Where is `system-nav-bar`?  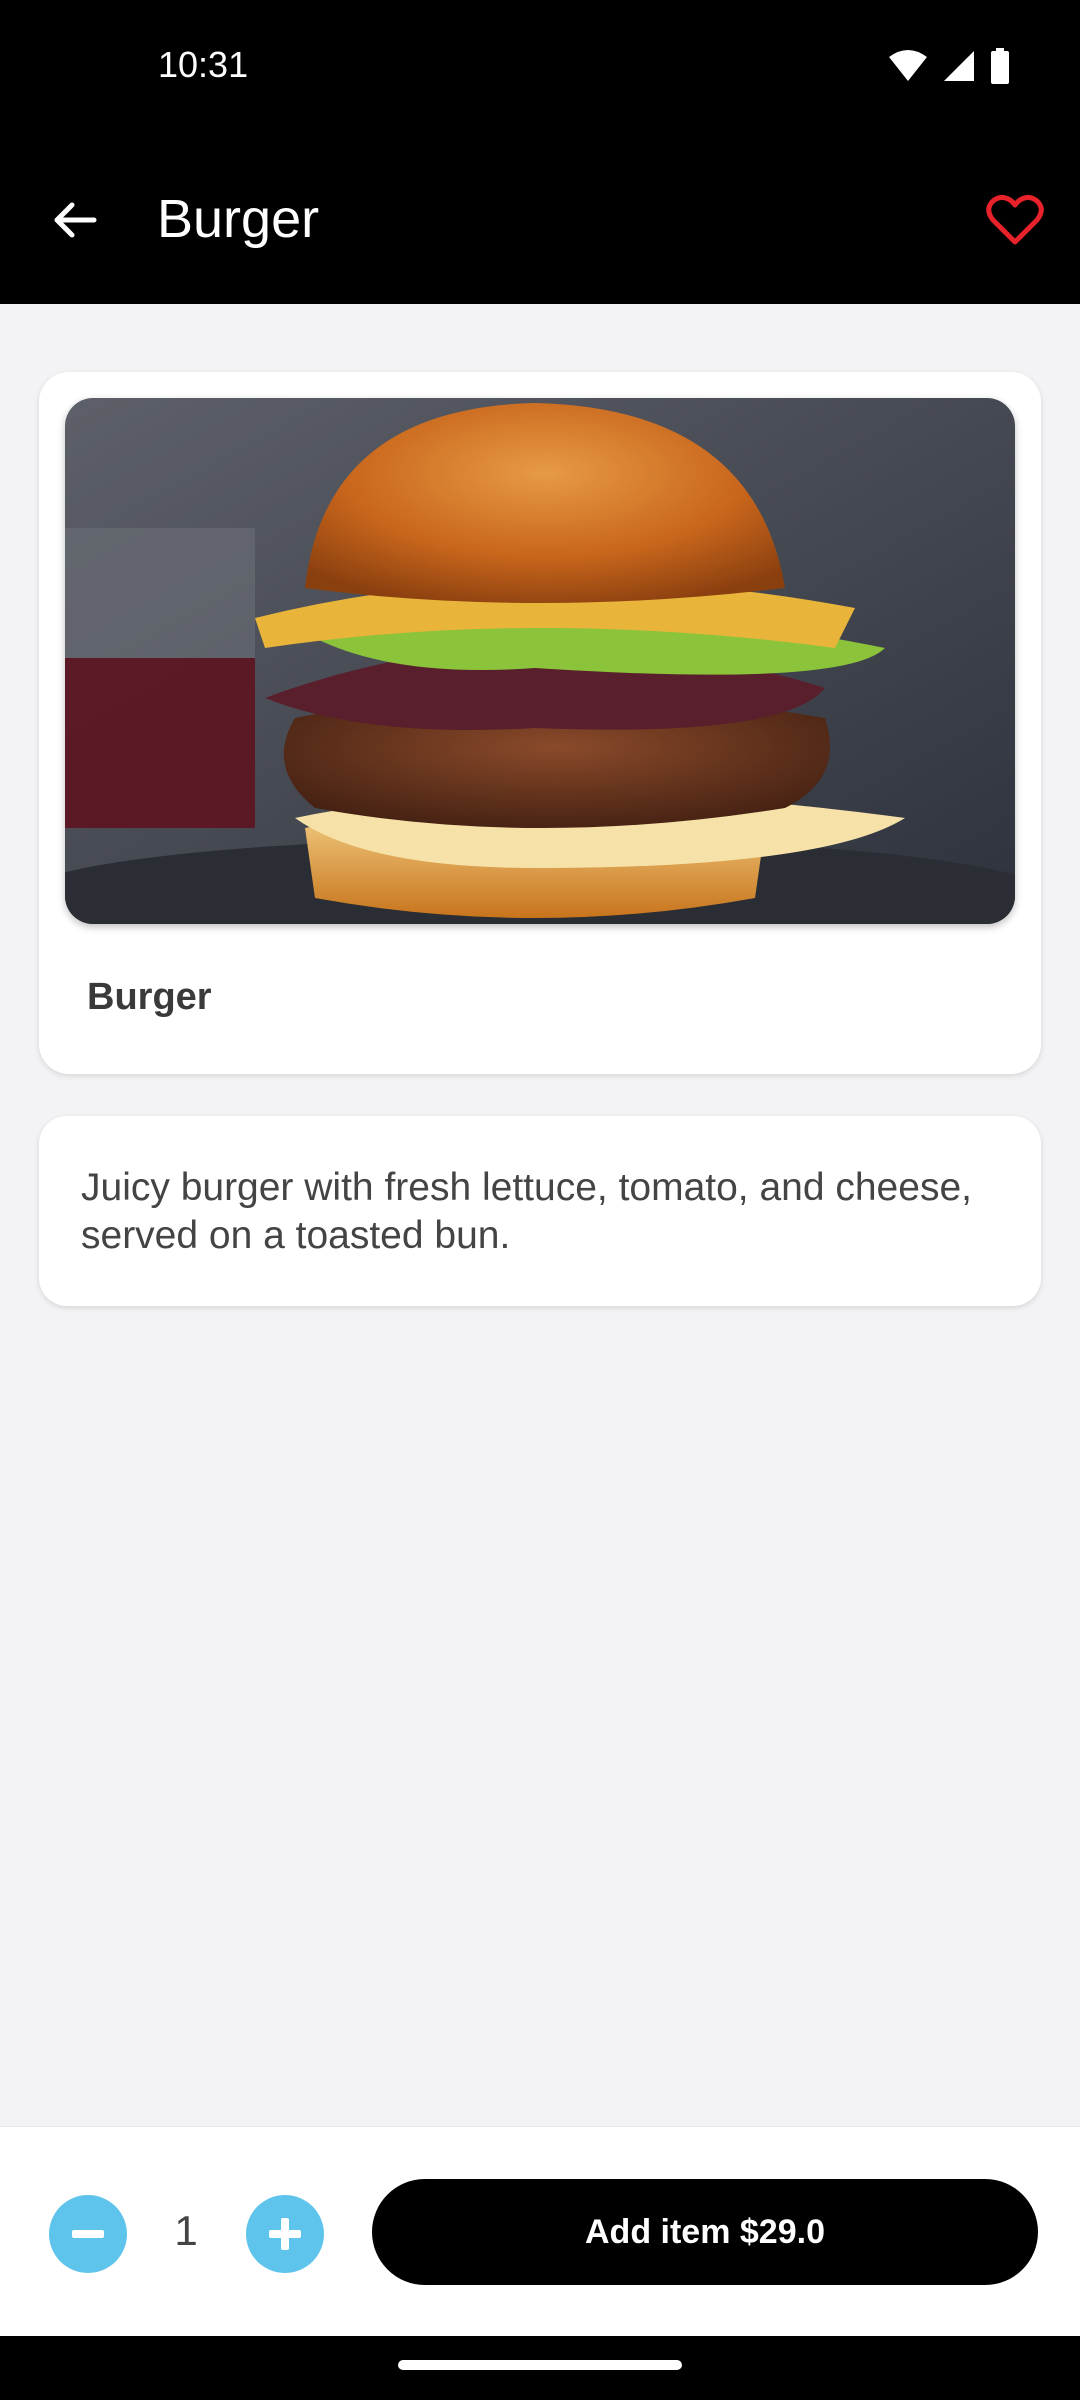
system-nav-bar is located at coordinates (540, 2368).